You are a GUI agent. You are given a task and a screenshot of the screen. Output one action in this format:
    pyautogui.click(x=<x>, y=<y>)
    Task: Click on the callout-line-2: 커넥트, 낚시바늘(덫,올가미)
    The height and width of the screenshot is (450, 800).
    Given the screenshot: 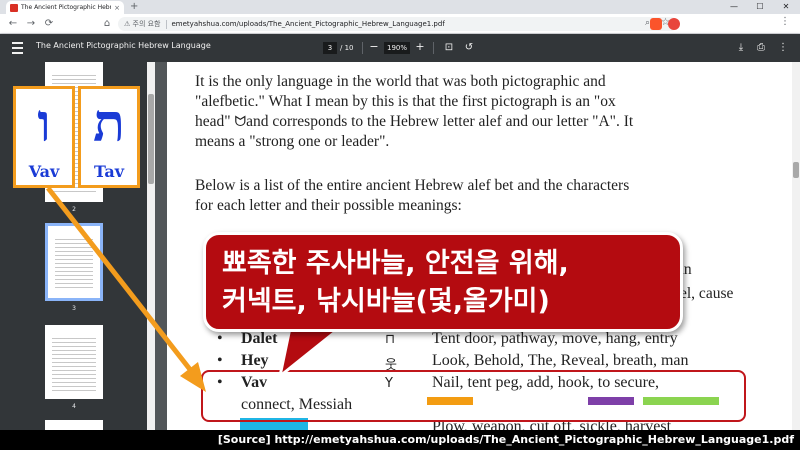 What is the action you would take?
    pyautogui.click(x=386, y=301)
    